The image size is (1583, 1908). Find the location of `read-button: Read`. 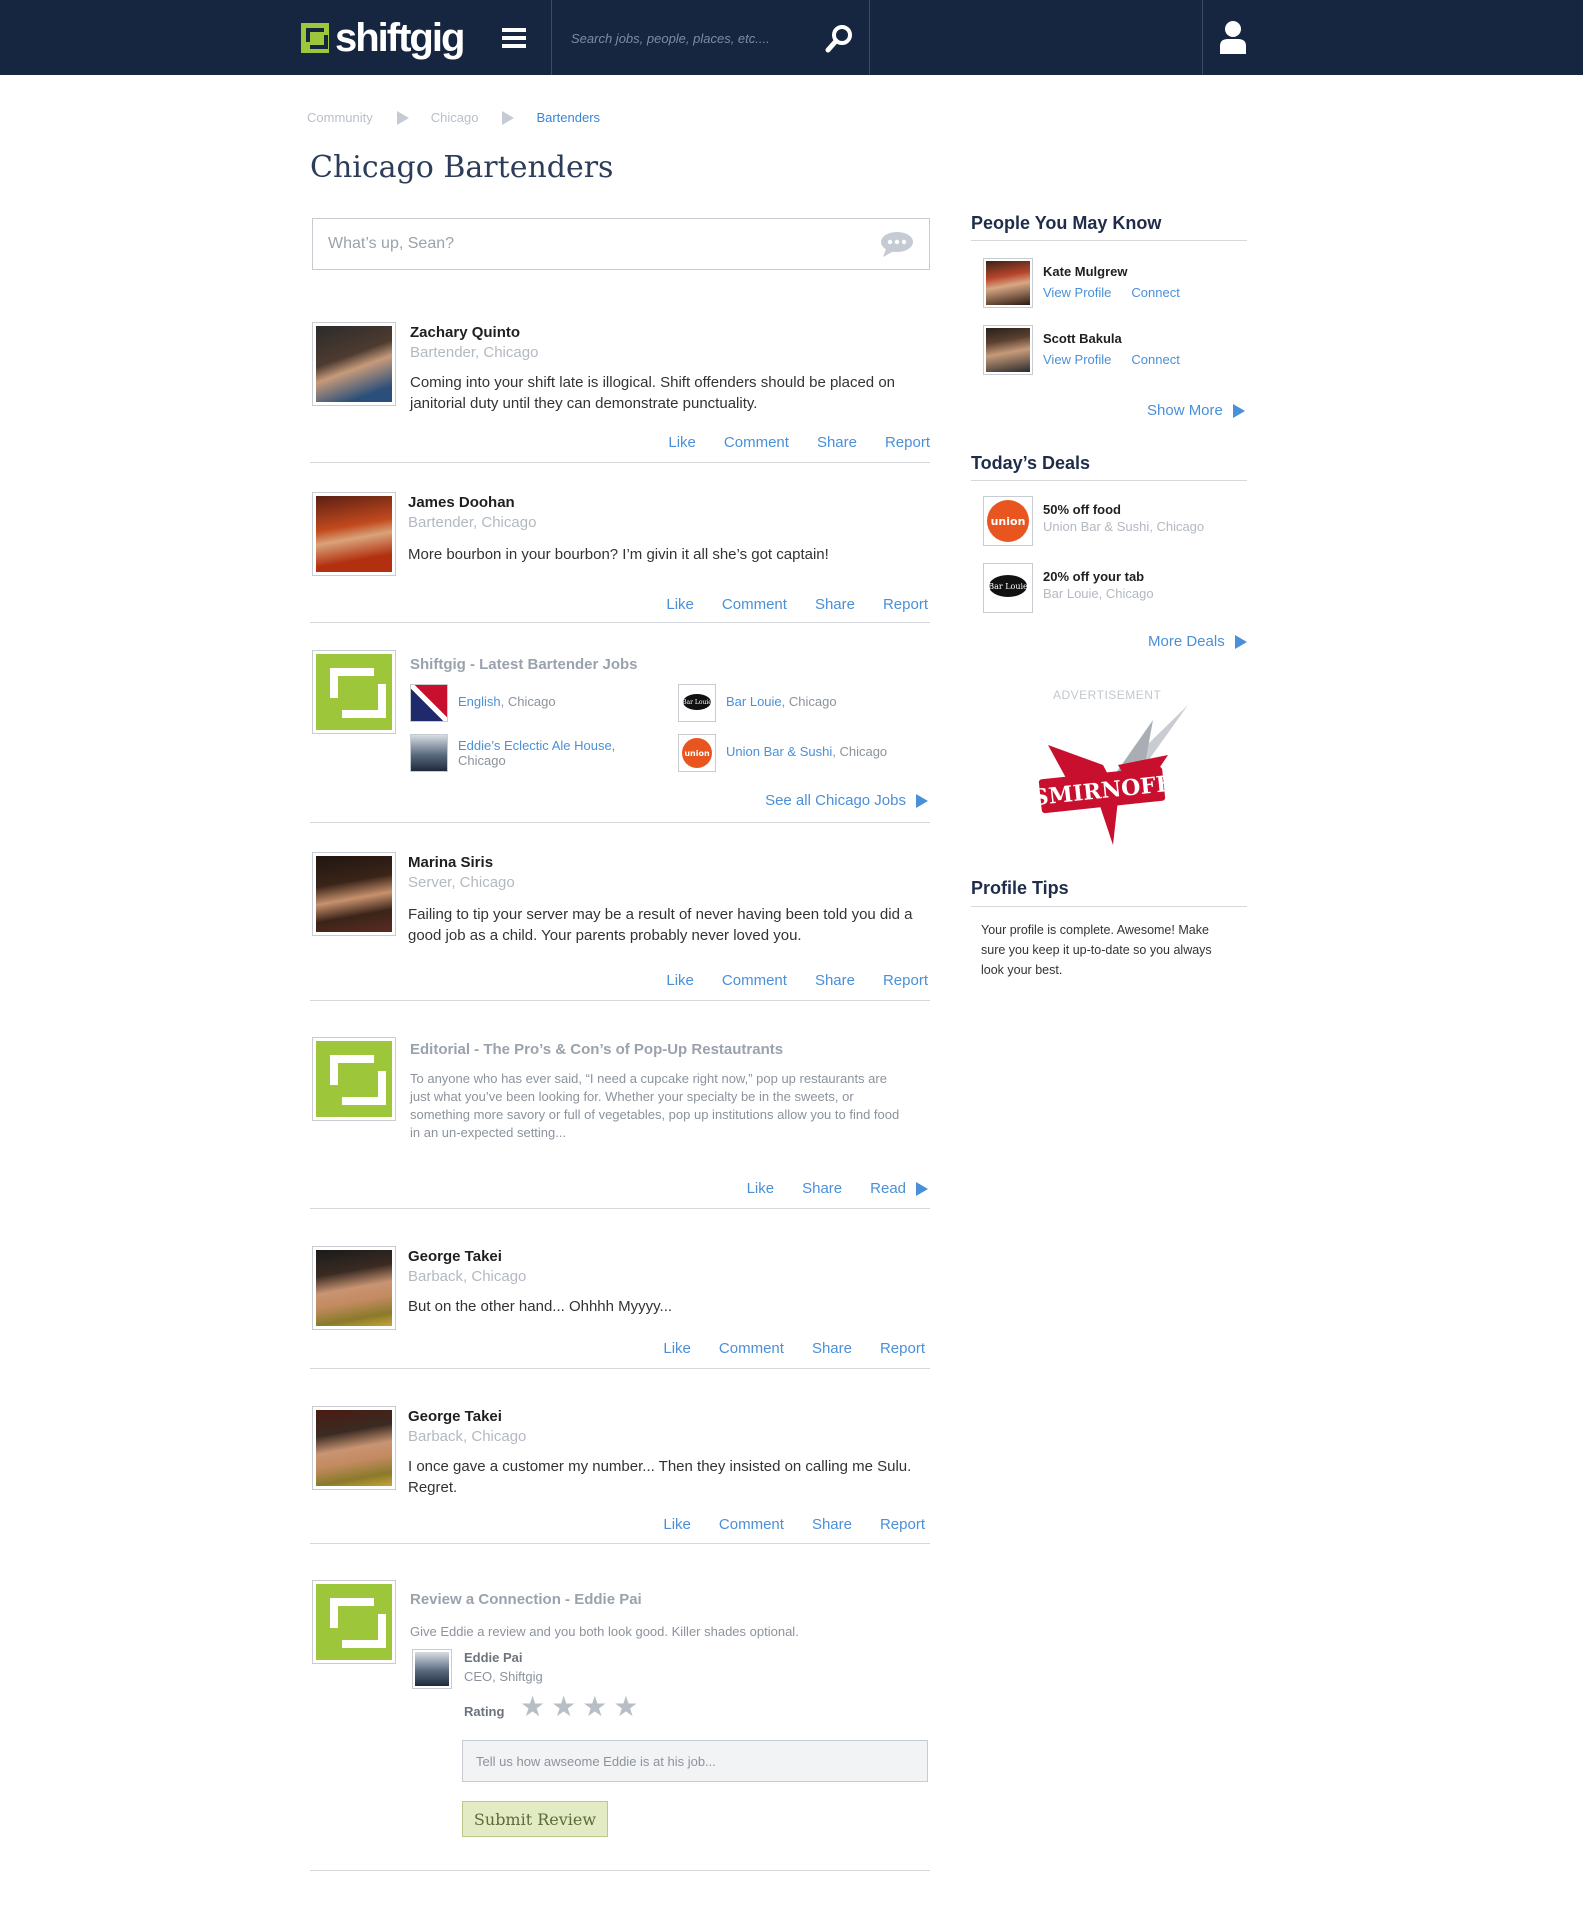

read-button: Read is located at coordinates (899, 1188).